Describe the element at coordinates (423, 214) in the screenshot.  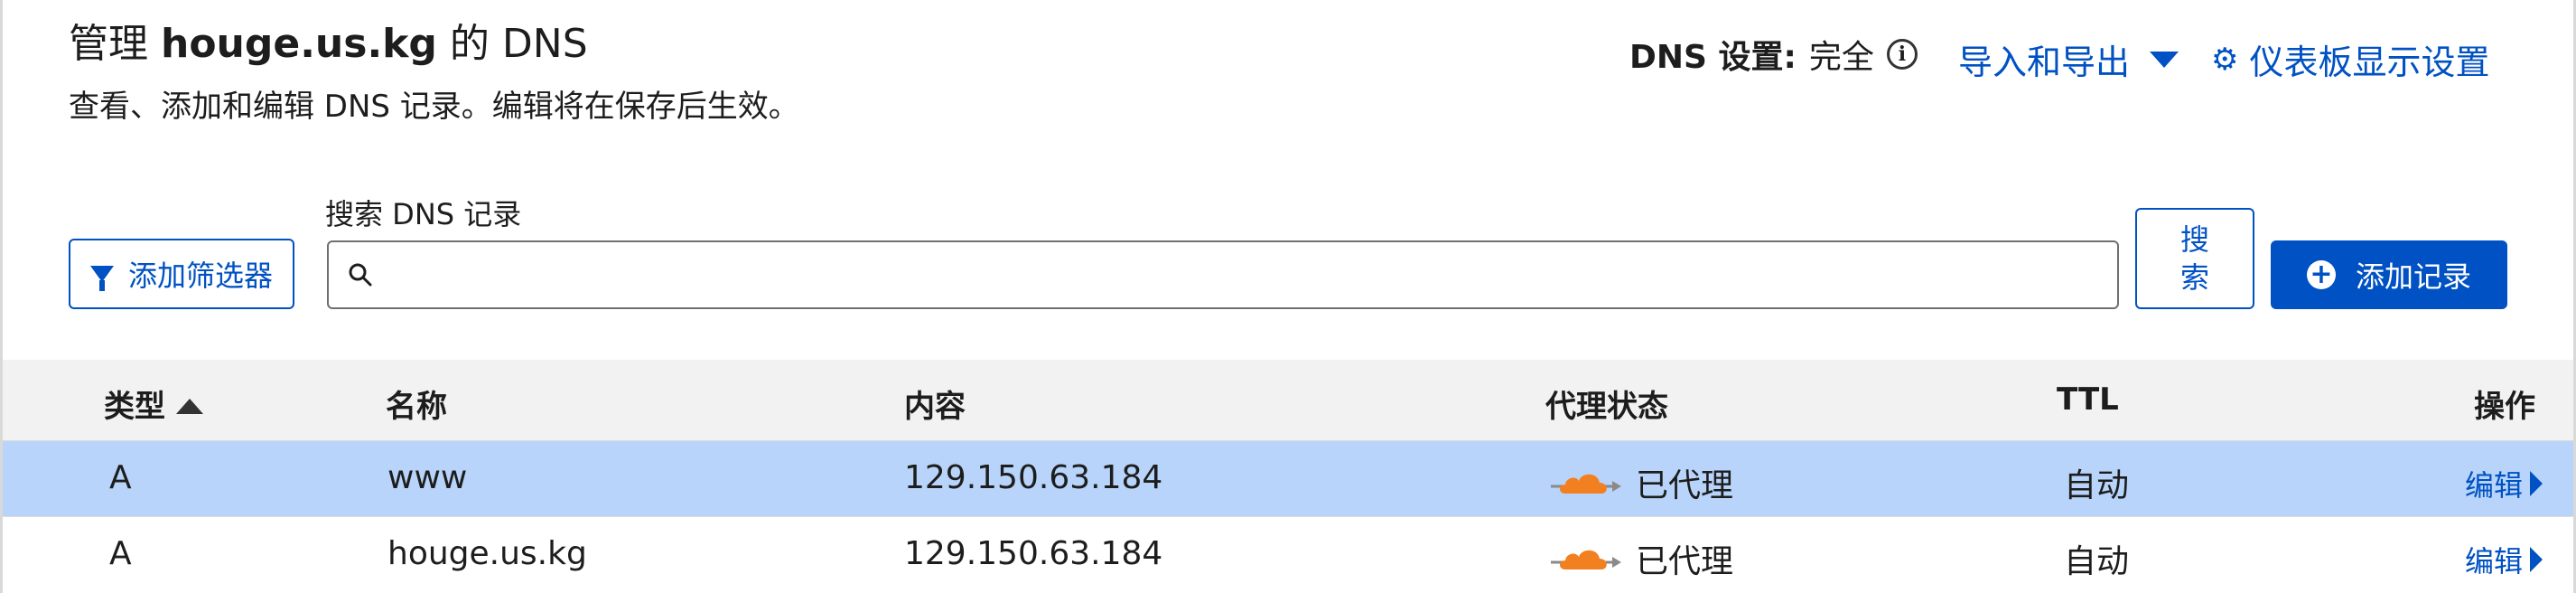
I see `search-label: 搜索 DNS 记录` at that location.